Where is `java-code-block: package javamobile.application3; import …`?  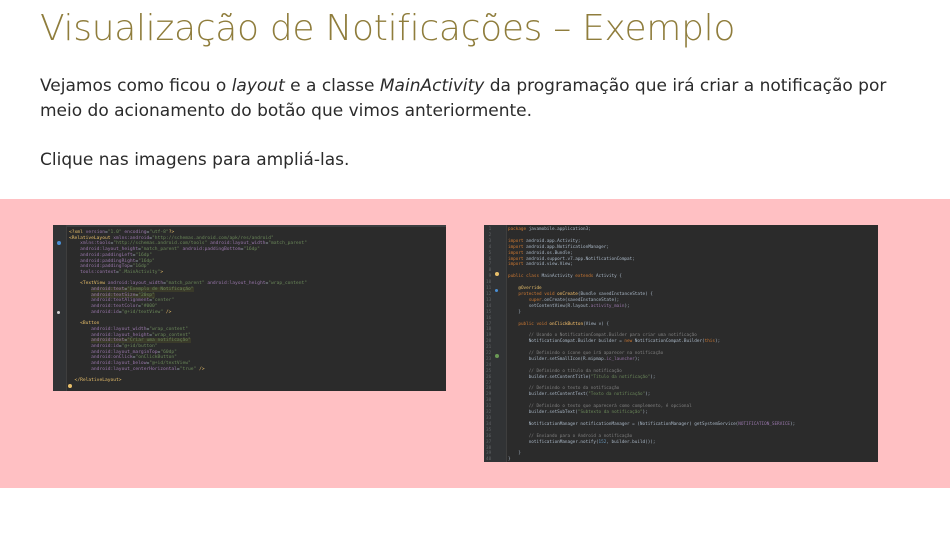 java-code-block: package javamobile.application3; import … is located at coordinates (652, 344).